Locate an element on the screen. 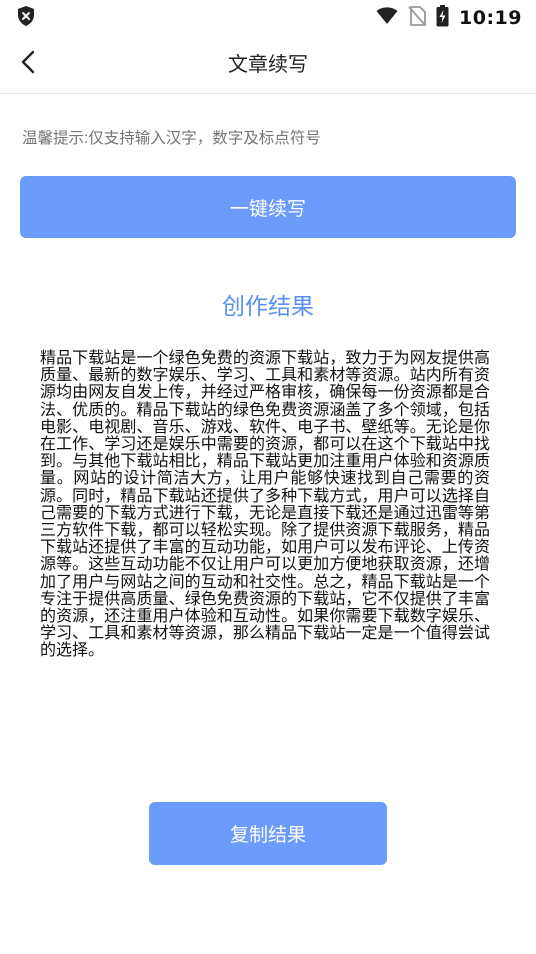 Image resolution: width=536 pixels, height=954 pixels. copy-result-button: 复制结果 is located at coordinates (268, 833).